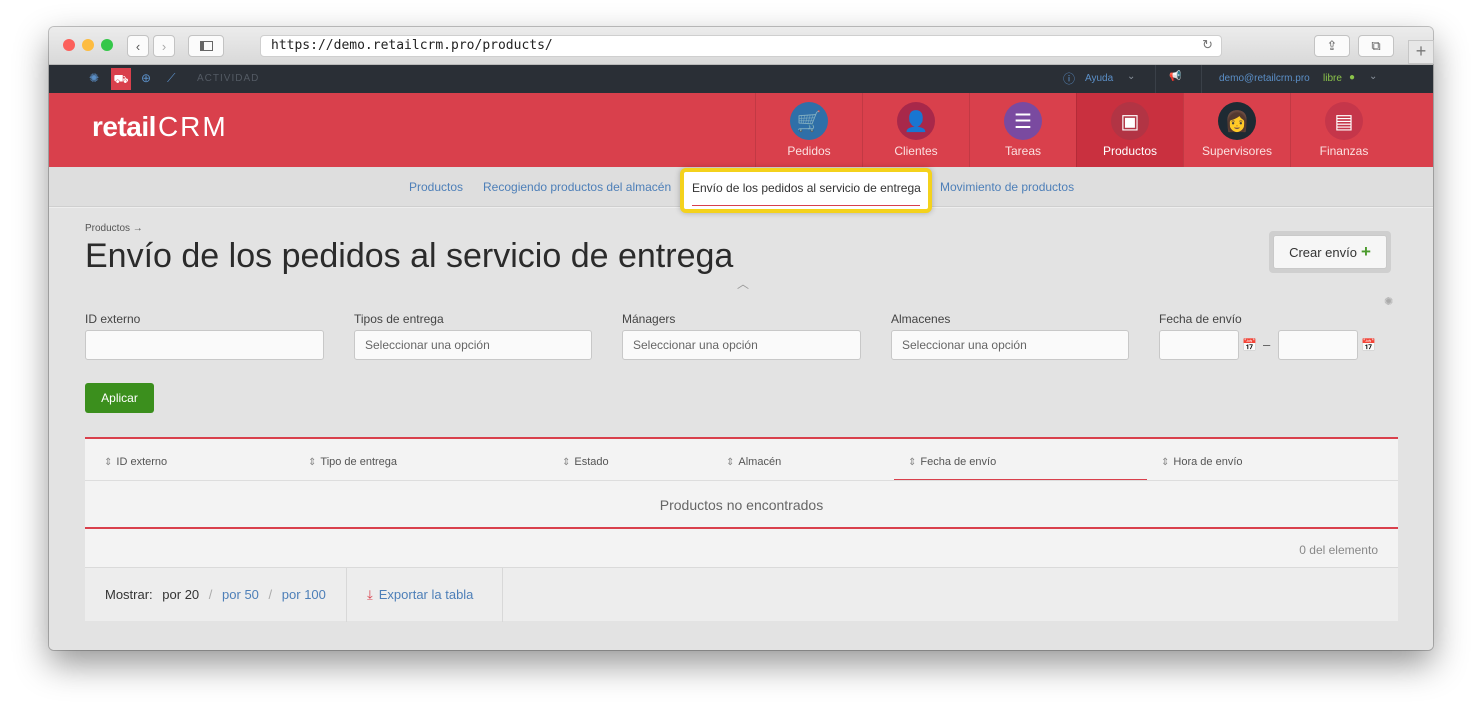 Image resolution: width=1482 pixels, height=721 pixels. I want to click on help-link: Ayuda, so click(1099, 78).